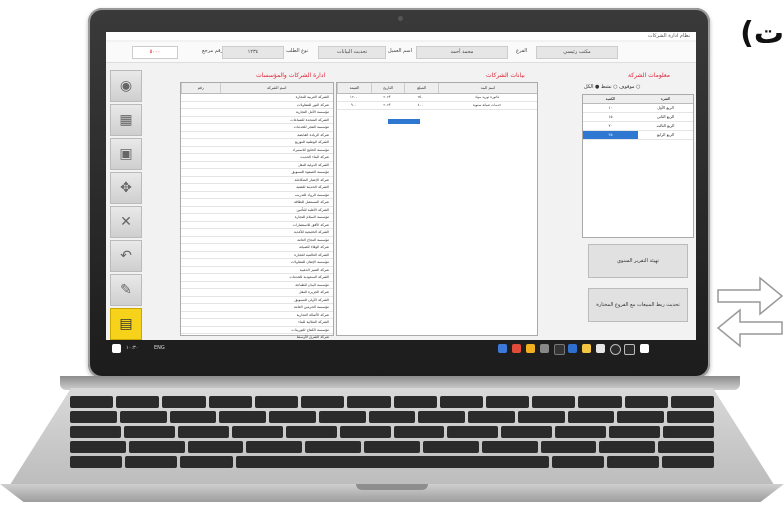 The image size is (784, 531). I want to click on list-item: مؤسسة الحرمين العامة, so click(257, 308).